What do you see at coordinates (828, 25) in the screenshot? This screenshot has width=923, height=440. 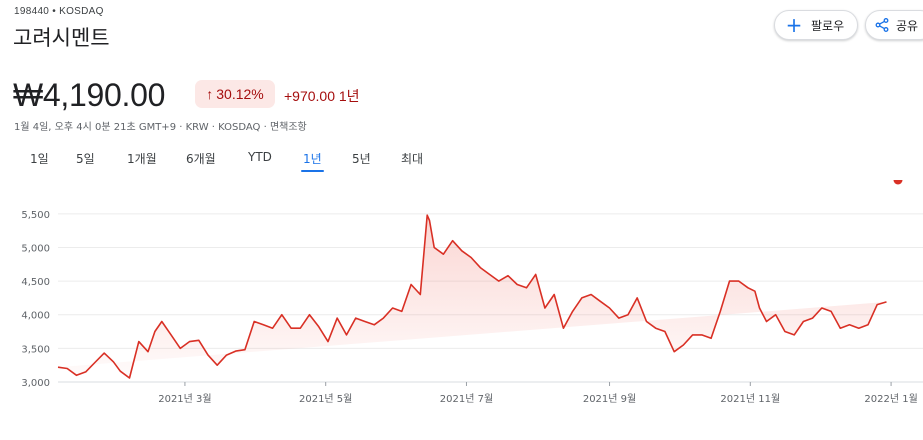 I see `follow-button-label: 팔로우` at bounding box center [828, 25].